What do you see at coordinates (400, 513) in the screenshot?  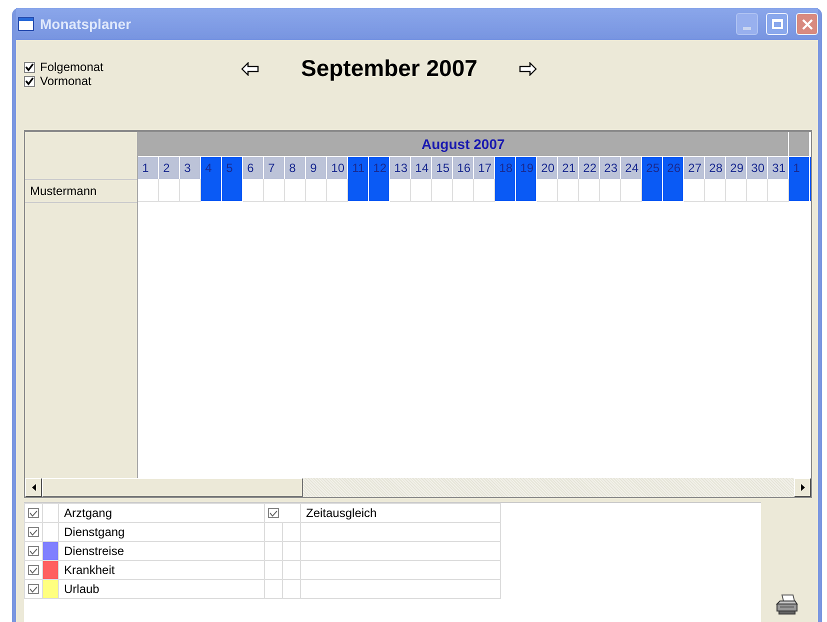 I see `legend-label: Zeitausgleich` at bounding box center [400, 513].